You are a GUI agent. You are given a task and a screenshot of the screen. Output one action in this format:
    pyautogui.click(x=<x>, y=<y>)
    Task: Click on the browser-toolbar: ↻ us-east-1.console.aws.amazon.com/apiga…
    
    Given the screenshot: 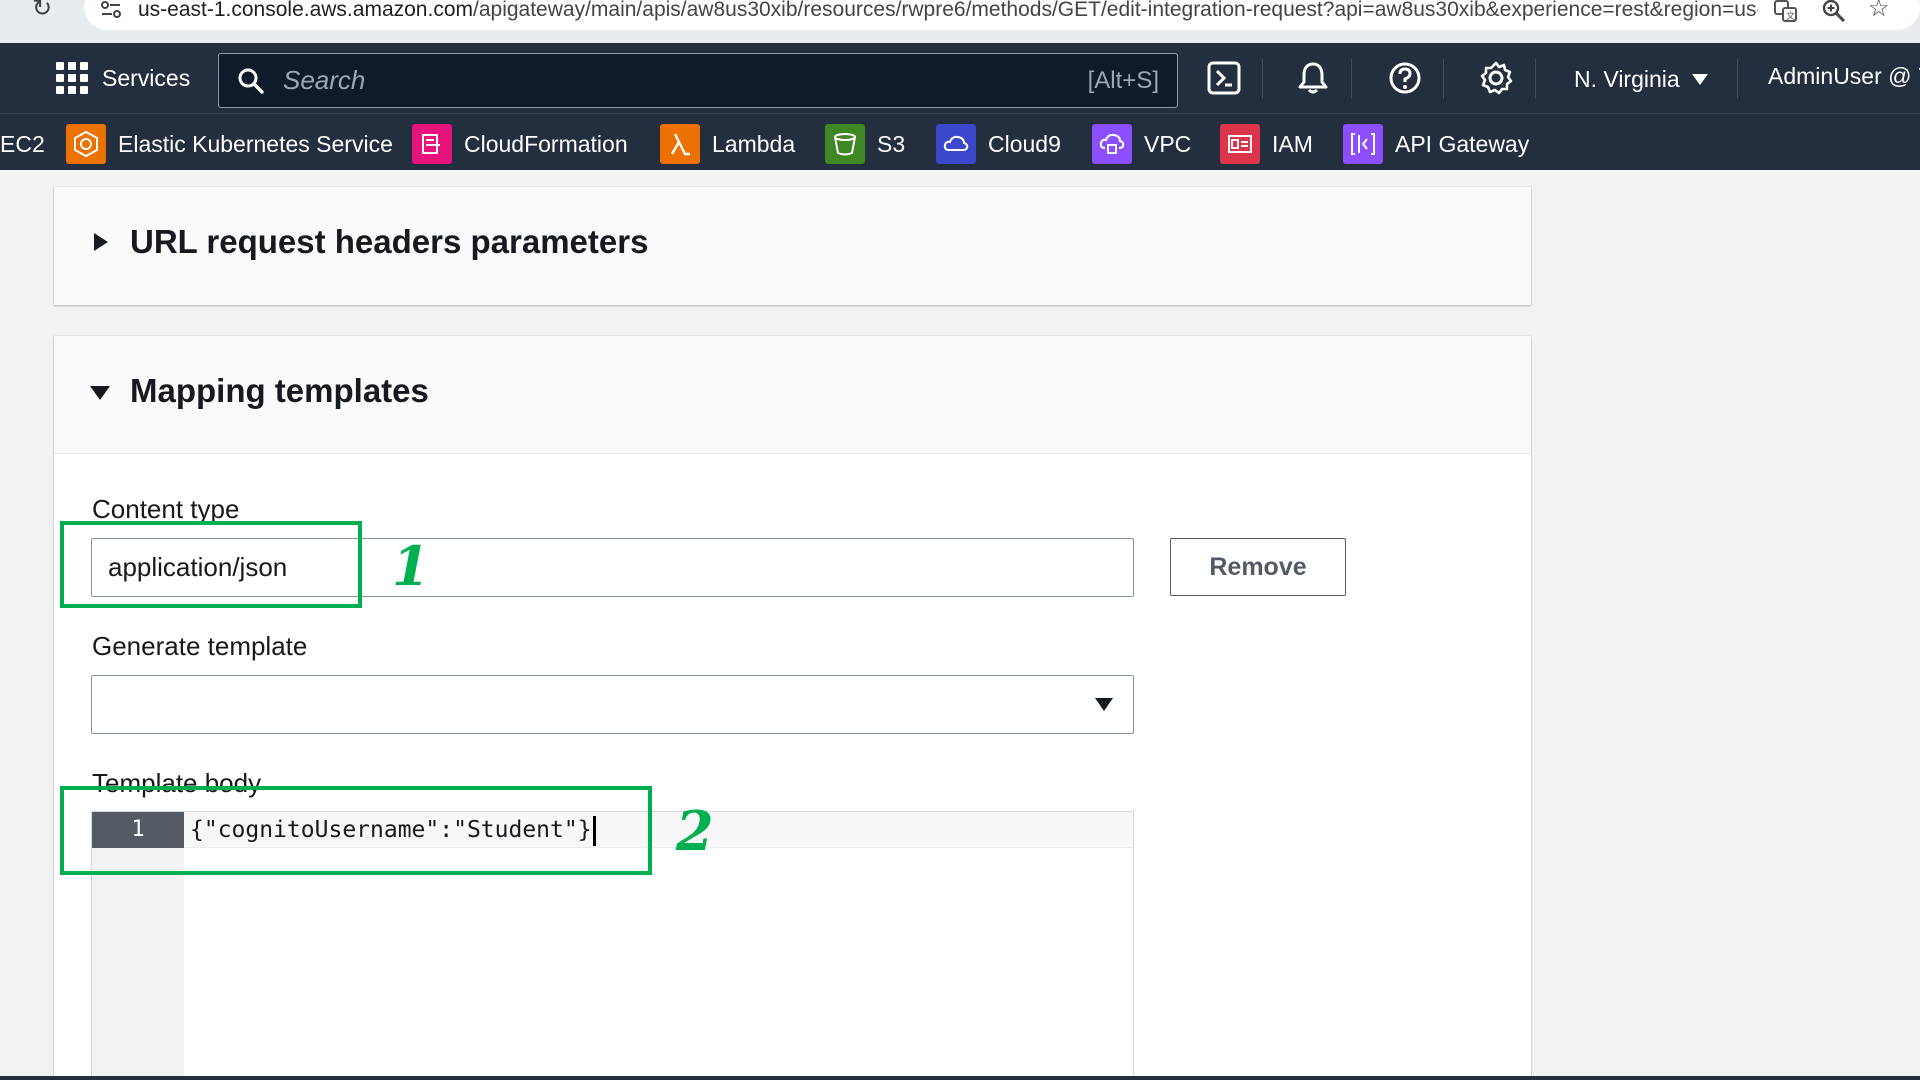 What is the action you would take?
    pyautogui.click(x=960, y=21)
    